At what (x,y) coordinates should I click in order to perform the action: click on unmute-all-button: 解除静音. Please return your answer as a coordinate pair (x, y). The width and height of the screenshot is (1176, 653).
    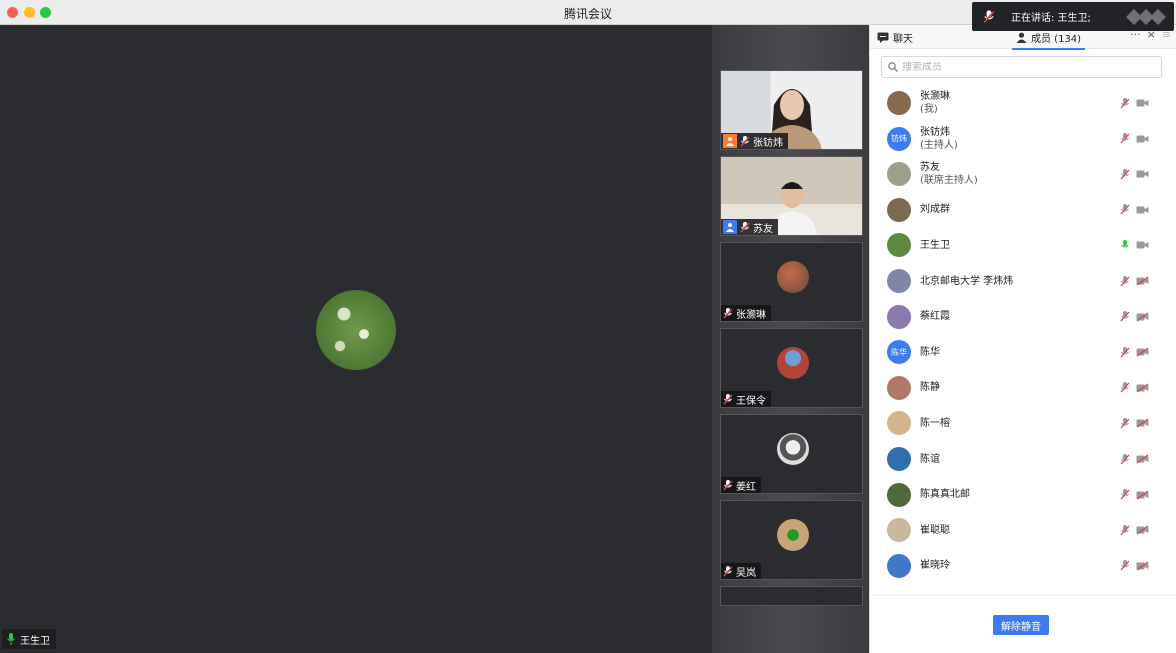
    Looking at the image, I should click on (1021, 625).